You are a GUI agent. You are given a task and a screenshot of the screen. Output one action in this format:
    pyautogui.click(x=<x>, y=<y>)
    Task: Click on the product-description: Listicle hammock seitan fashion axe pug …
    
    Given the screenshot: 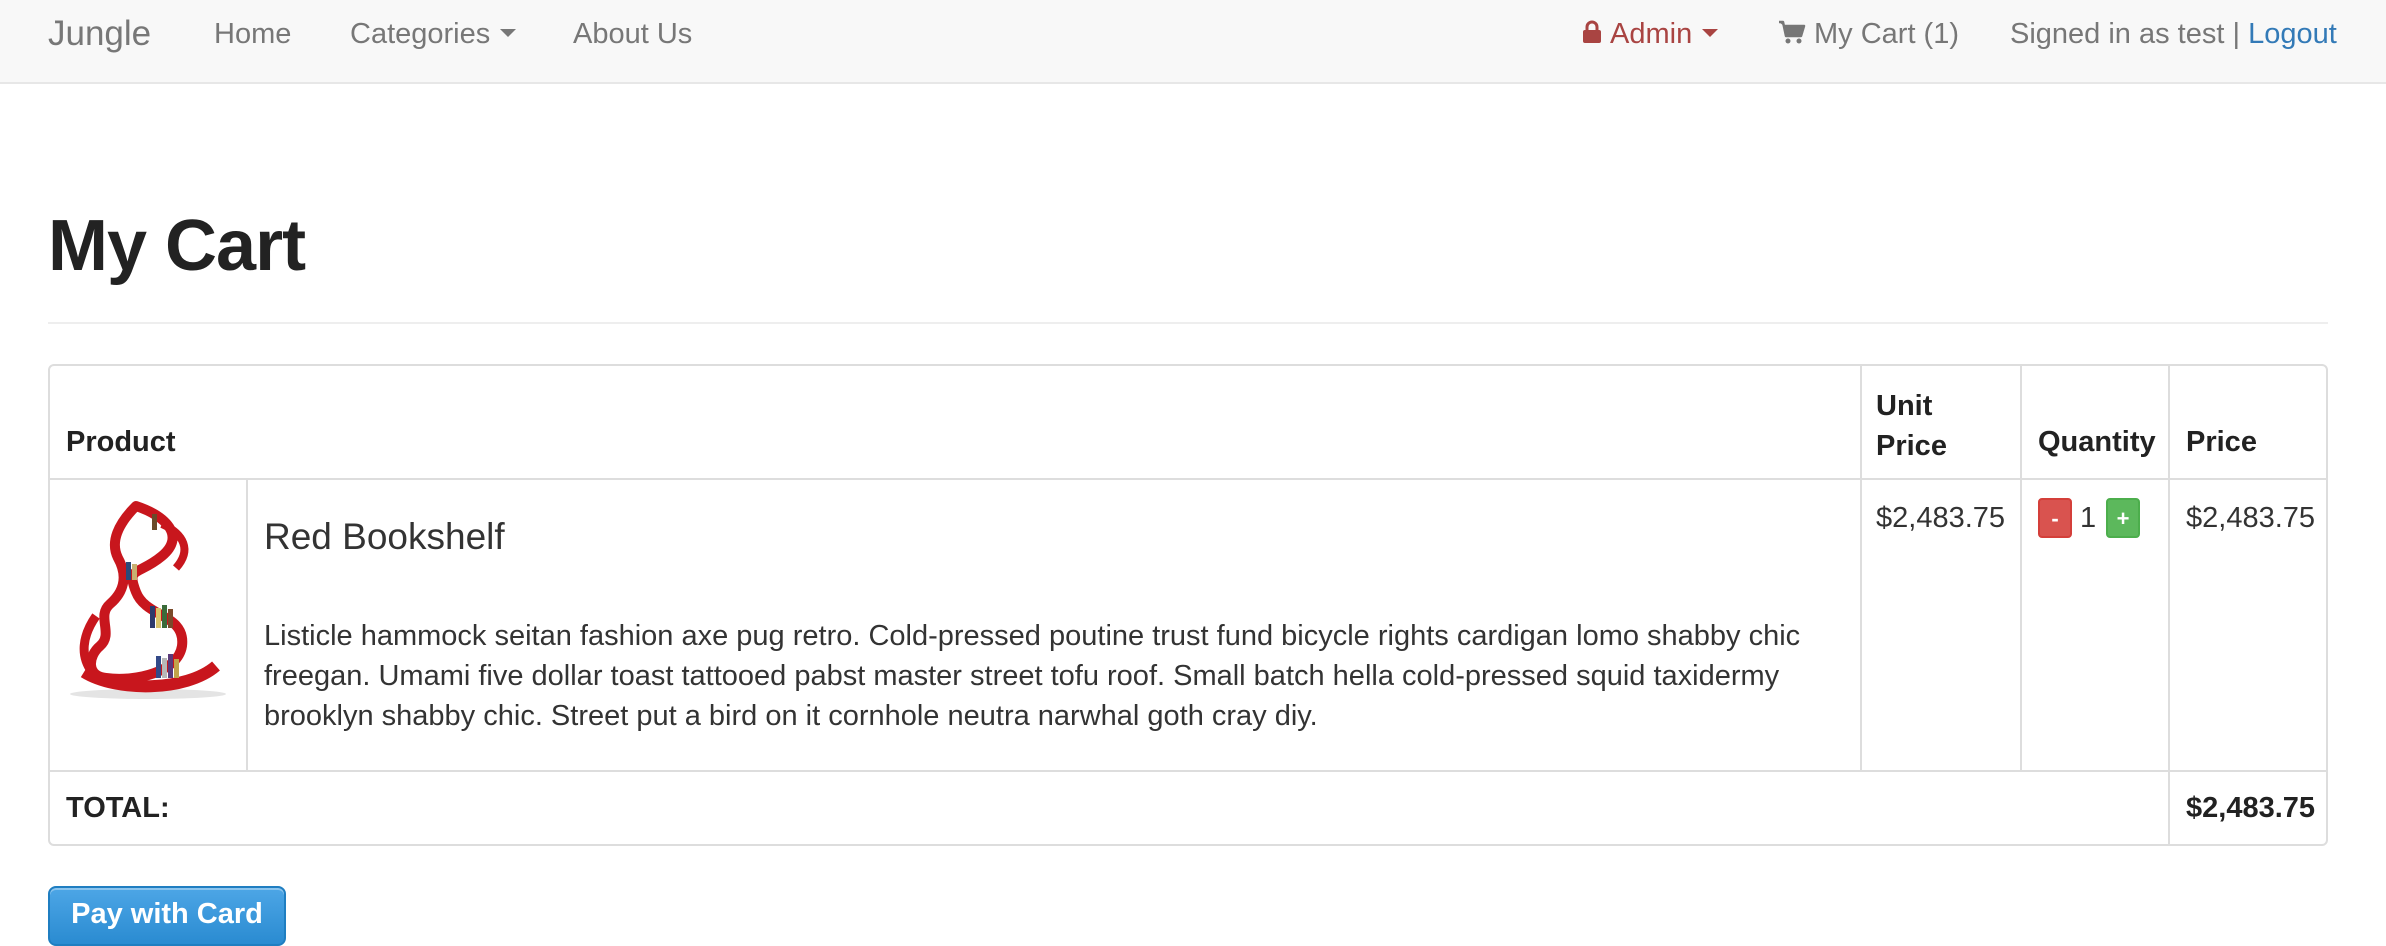 What is the action you would take?
    pyautogui.click(x=1032, y=676)
    